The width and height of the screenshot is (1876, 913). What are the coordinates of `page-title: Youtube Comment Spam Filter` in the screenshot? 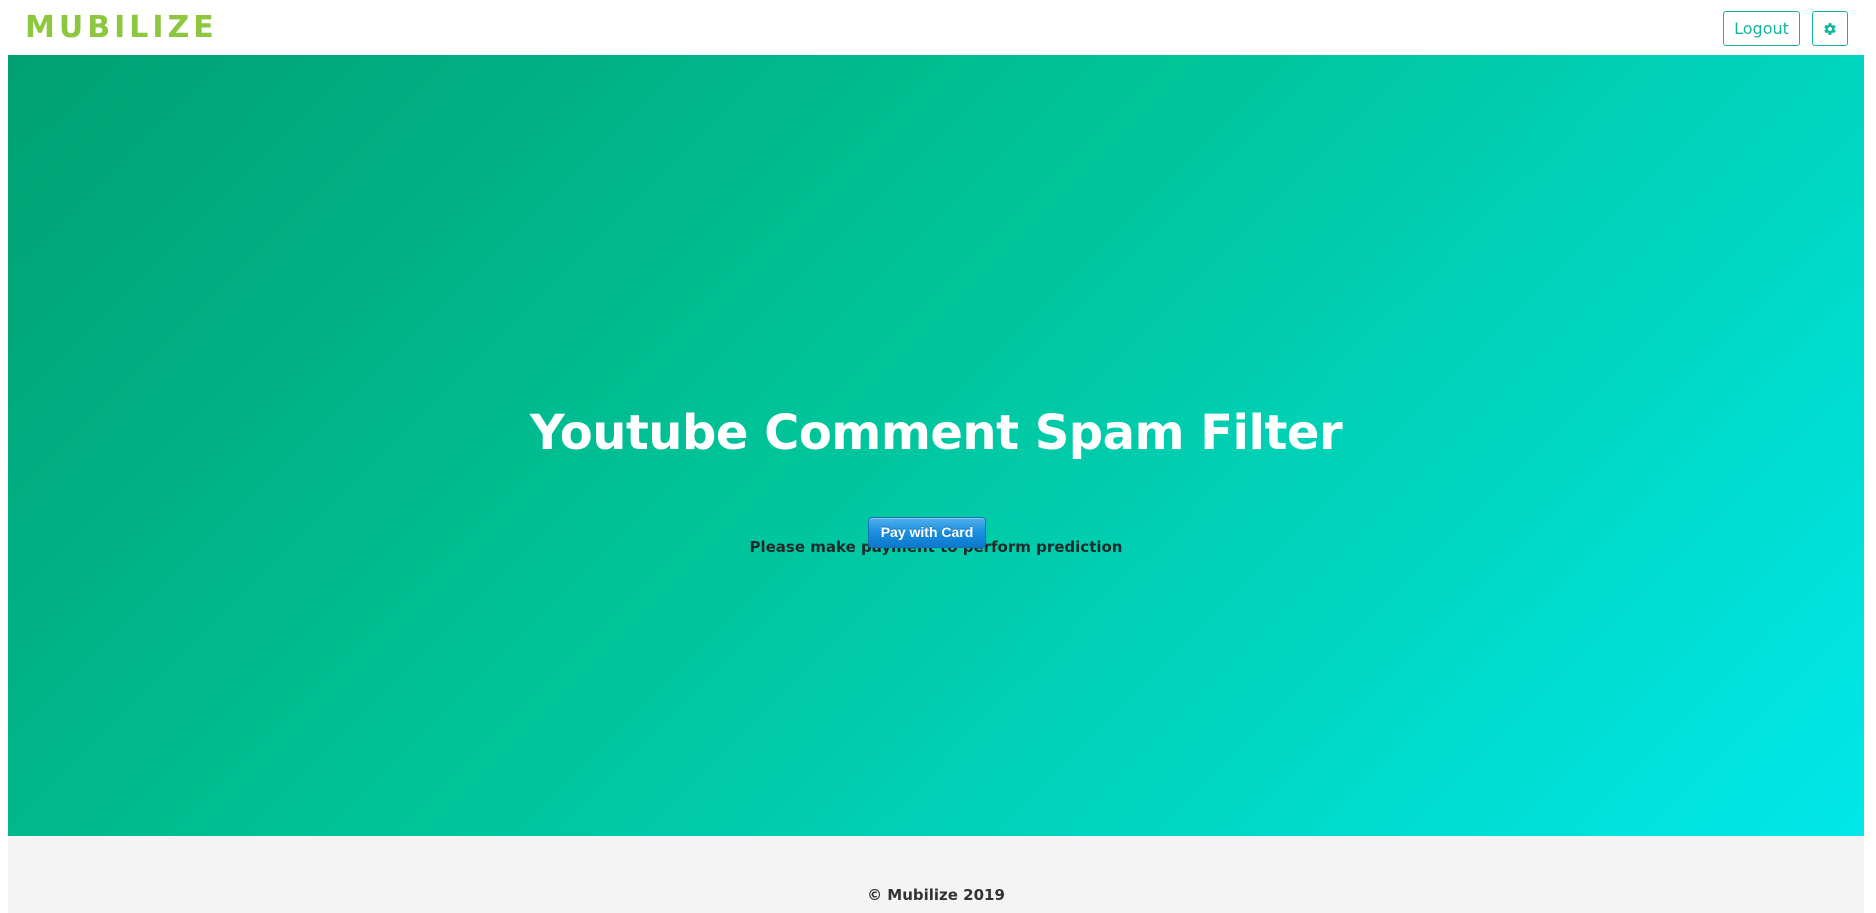 It's located at (936, 433).